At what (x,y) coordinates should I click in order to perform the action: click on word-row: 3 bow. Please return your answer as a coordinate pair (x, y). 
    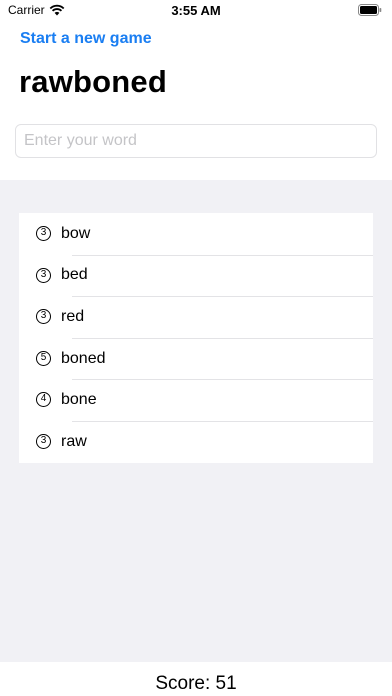
    Looking at the image, I should click on (196, 234).